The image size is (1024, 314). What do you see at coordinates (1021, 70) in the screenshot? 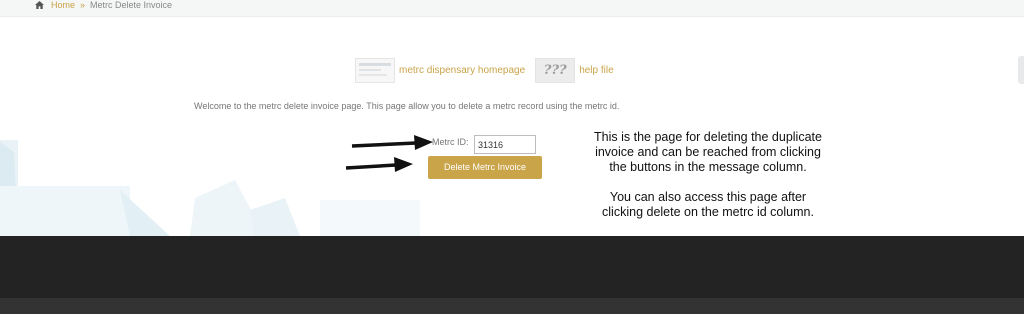
I see `side-tab` at bounding box center [1021, 70].